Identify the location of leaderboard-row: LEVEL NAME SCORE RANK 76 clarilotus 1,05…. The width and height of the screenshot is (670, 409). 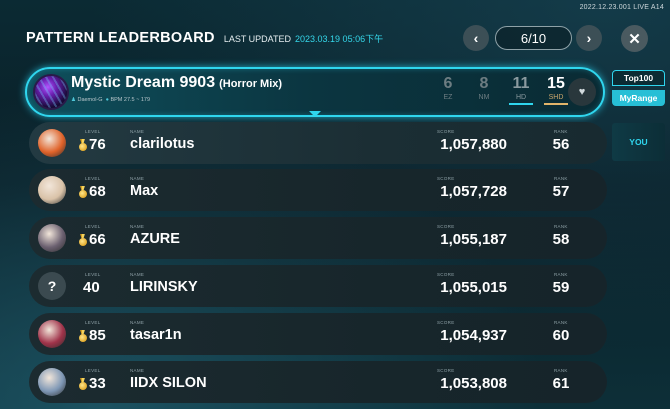
(318, 143).